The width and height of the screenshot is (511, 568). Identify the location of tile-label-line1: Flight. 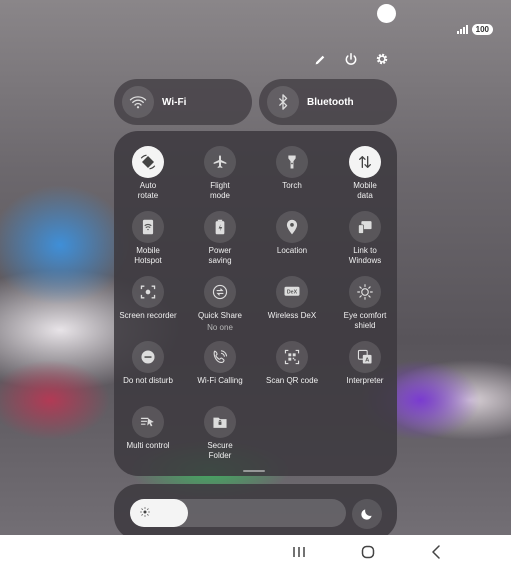
(220, 185).